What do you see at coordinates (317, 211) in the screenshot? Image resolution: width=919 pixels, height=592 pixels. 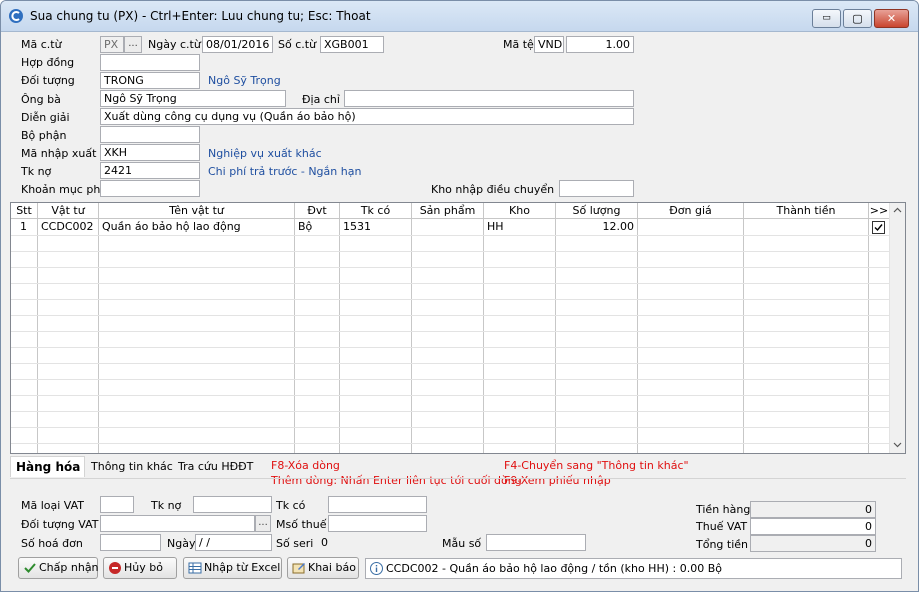 I see `col-header-unit: Đvt` at bounding box center [317, 211].